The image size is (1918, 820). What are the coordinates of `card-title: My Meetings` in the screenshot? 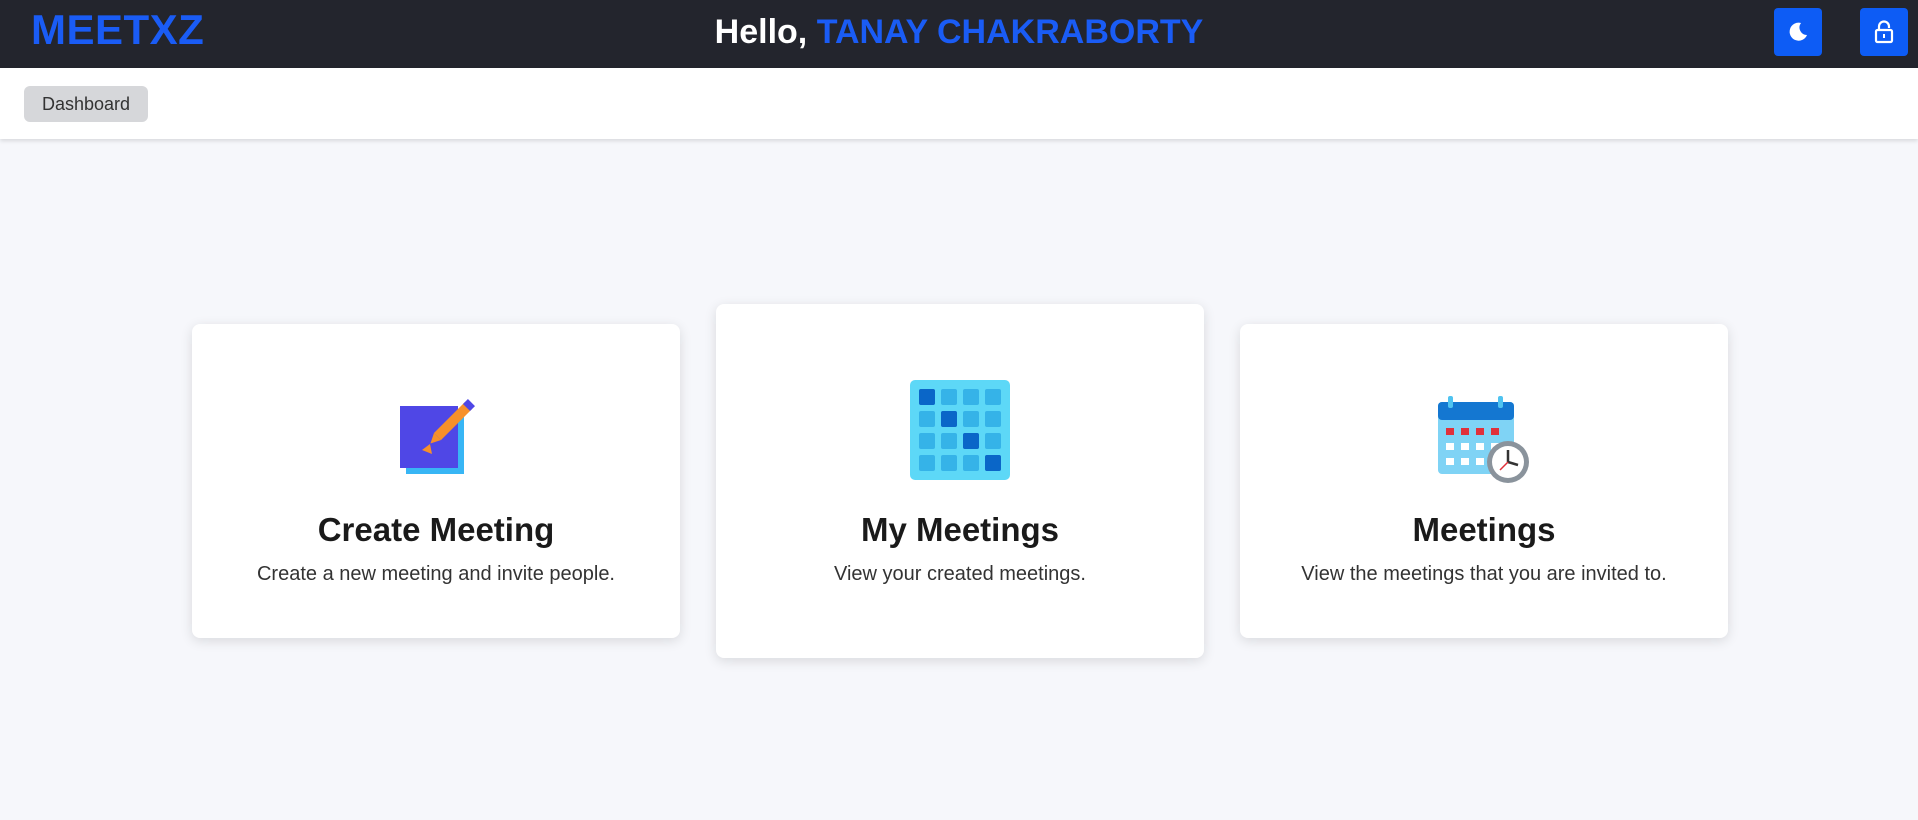 It's located at (960, 529).